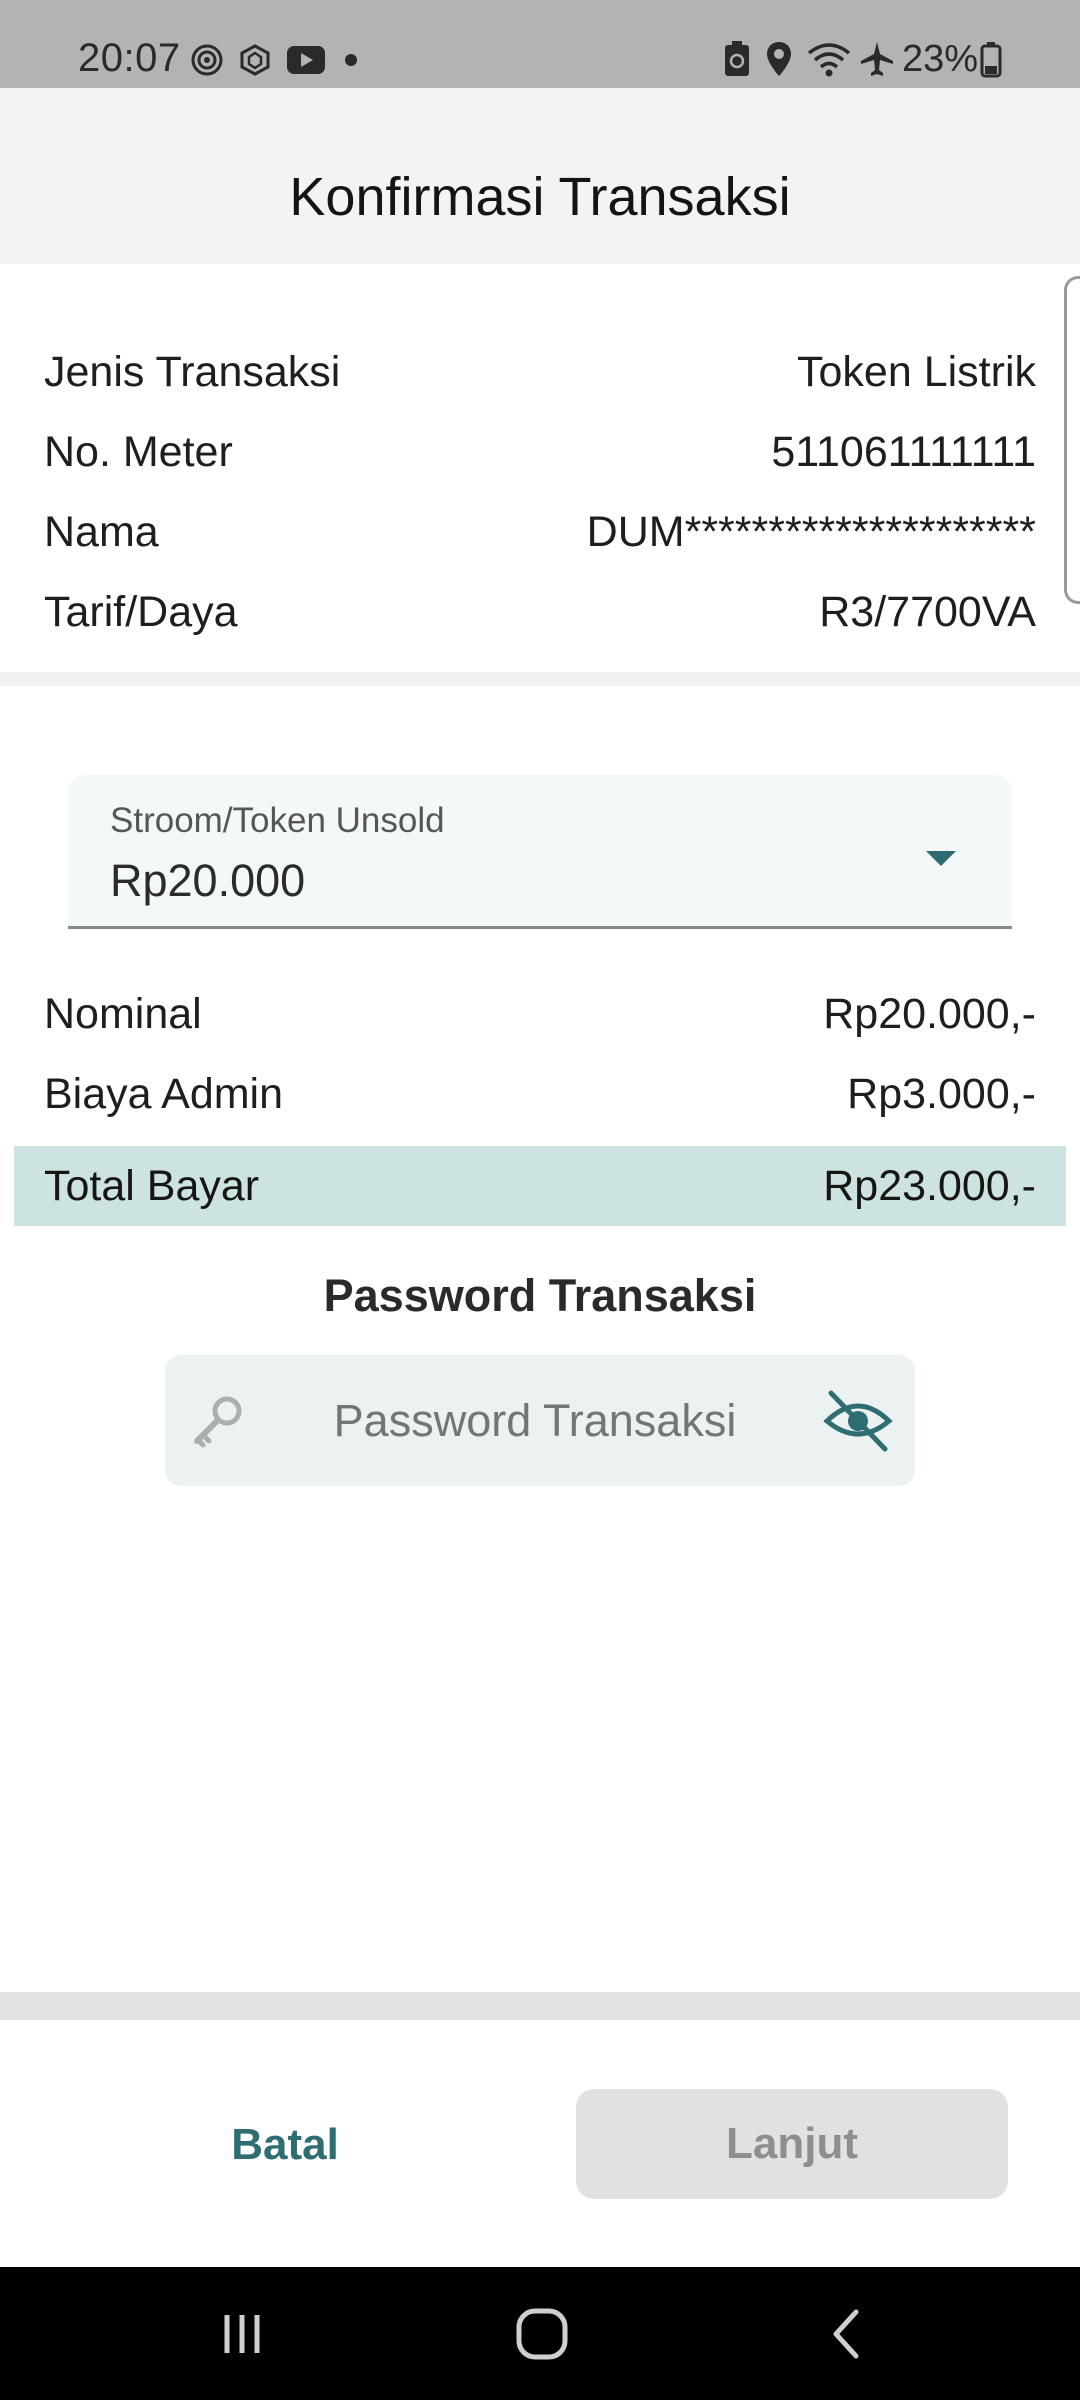 Image resolution: width=1080 pixels, height=2400 pixels. Describe the element at coordinates (285, 2145) in the screenshot. I see `cancel-button: Batal` at that location.